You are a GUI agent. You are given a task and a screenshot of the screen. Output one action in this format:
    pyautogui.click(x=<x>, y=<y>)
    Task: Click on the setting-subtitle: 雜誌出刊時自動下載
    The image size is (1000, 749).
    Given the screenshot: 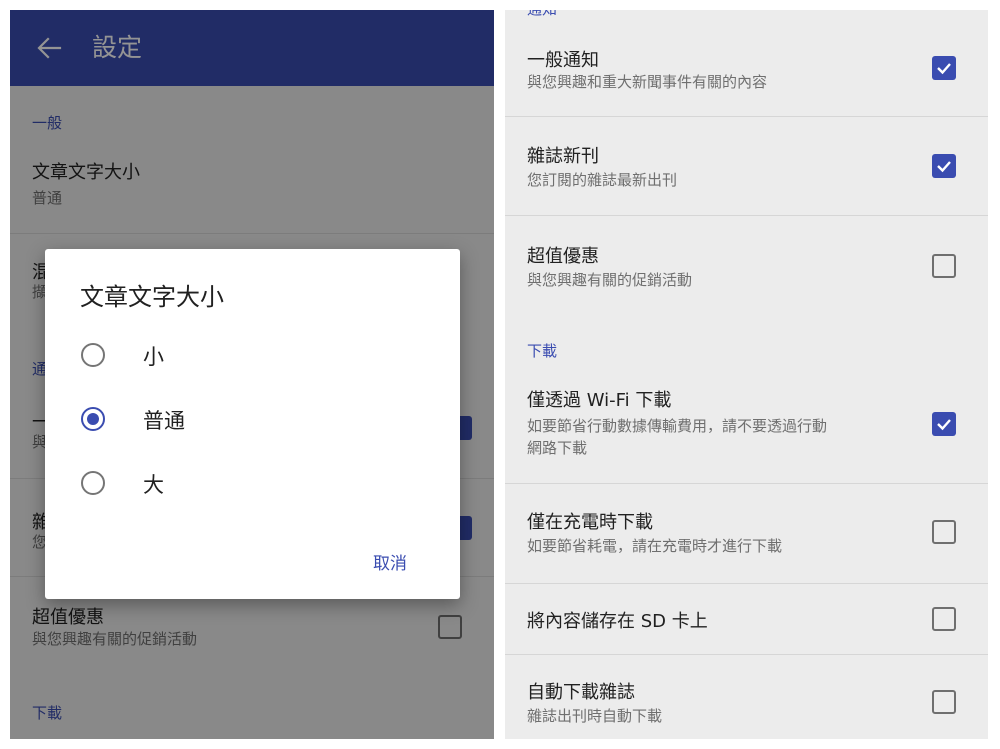 What is the action you would take?
    pyautogui.click(x=595, y=716)
    